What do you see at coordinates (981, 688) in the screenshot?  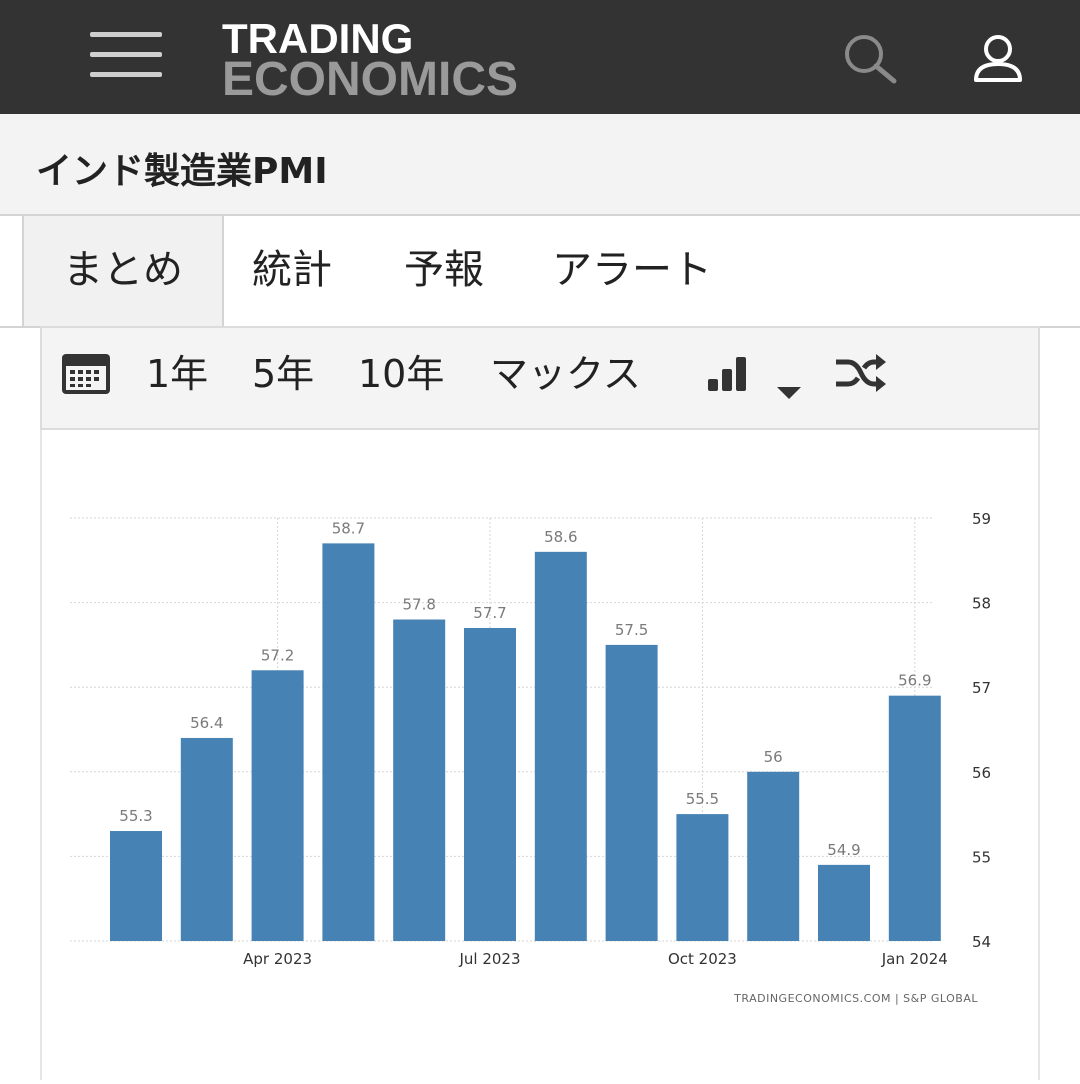 I see `y-tick-label: 57` at bounding box center [981, 688].